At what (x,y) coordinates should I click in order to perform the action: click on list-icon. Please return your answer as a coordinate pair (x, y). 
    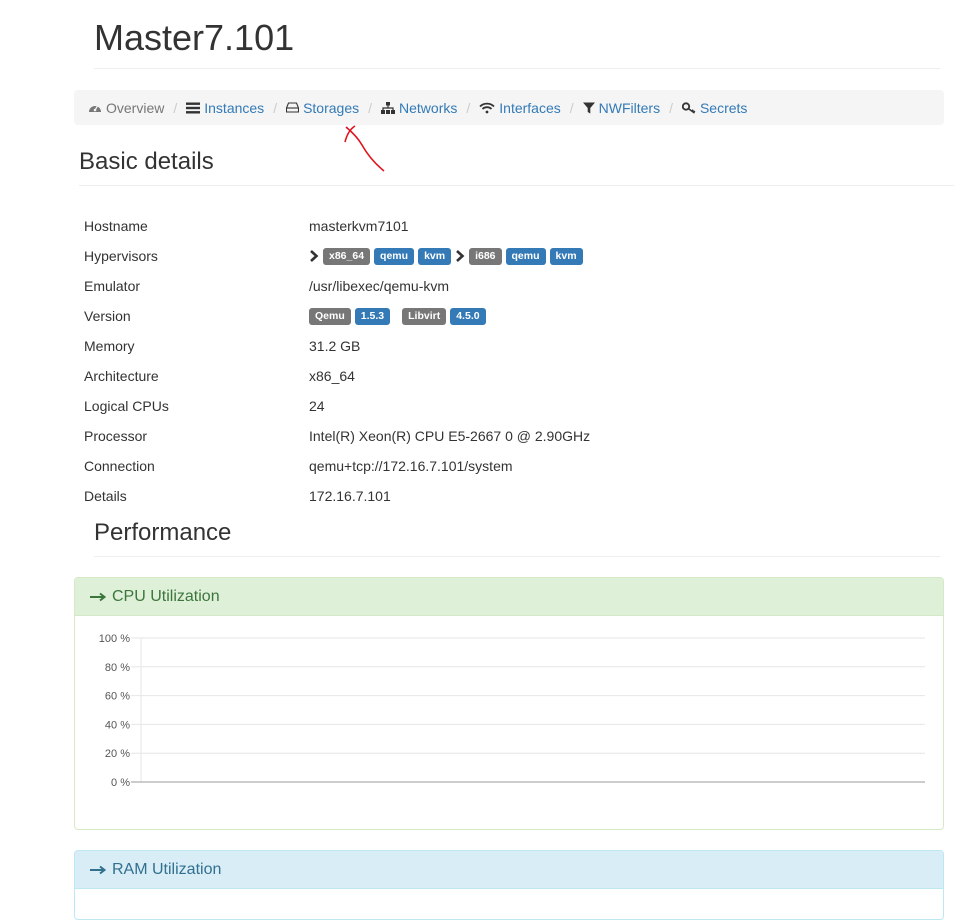
    Looking at the image, I should click on (193, 108).